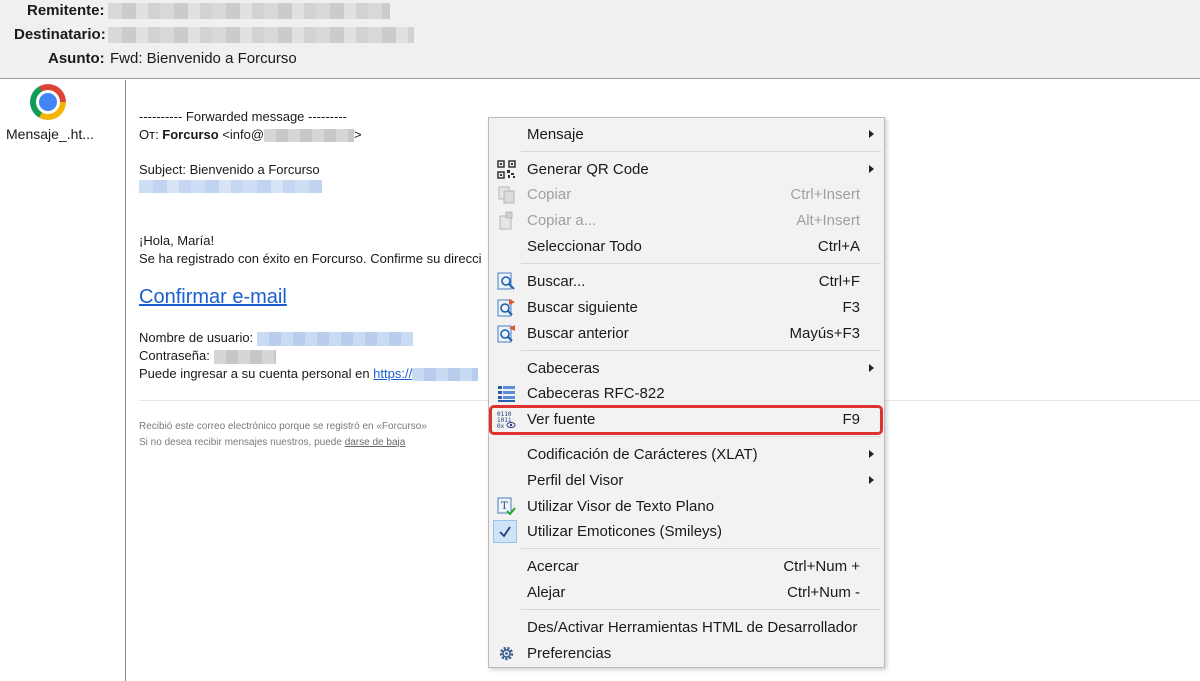 Image resolution: width=1200 pixels, height=681 pixels. Describe the element at coordinates (244, 356) in the screenshot. I see `password-redacted` at that location.